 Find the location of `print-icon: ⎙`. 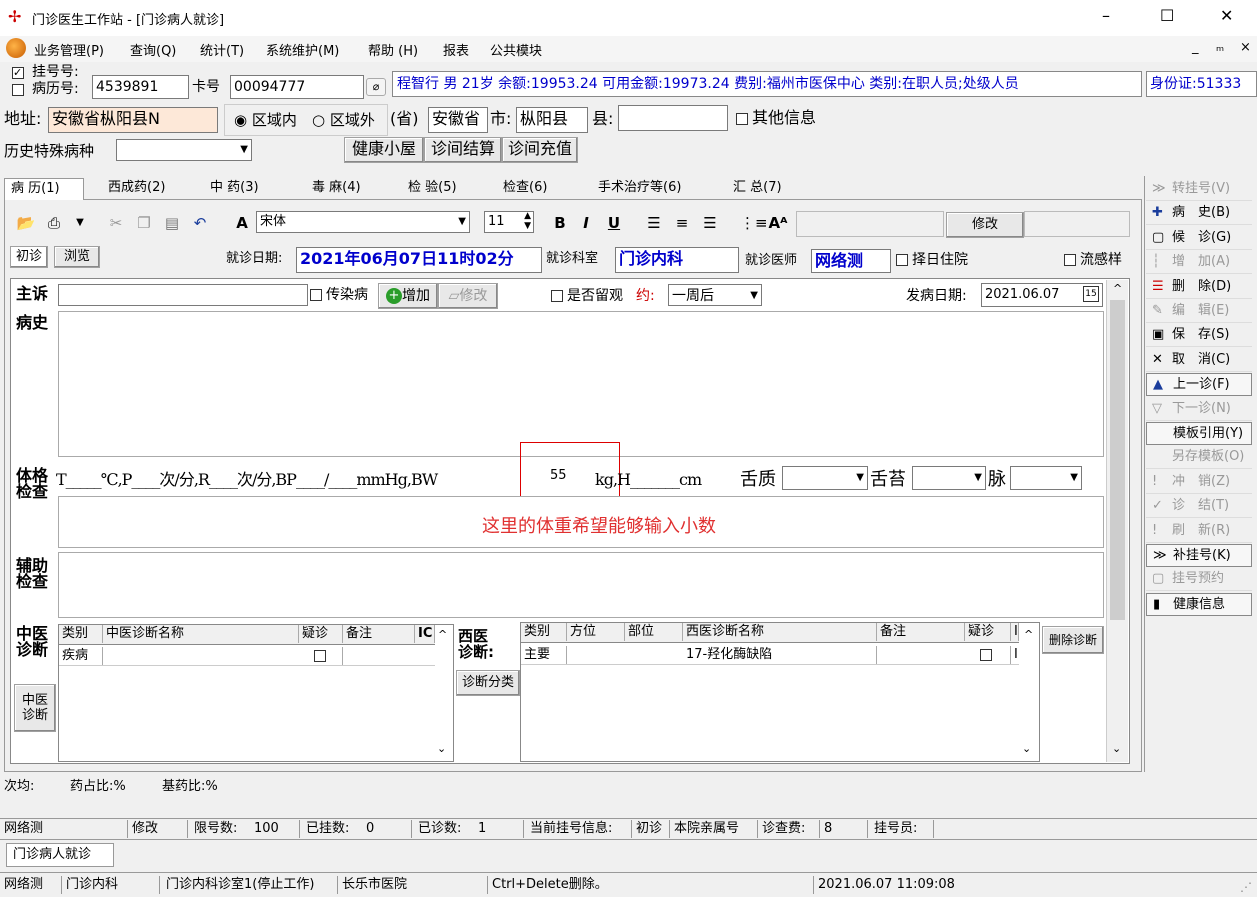

print-icon: ⎙ is located at coordinates (54, 223).